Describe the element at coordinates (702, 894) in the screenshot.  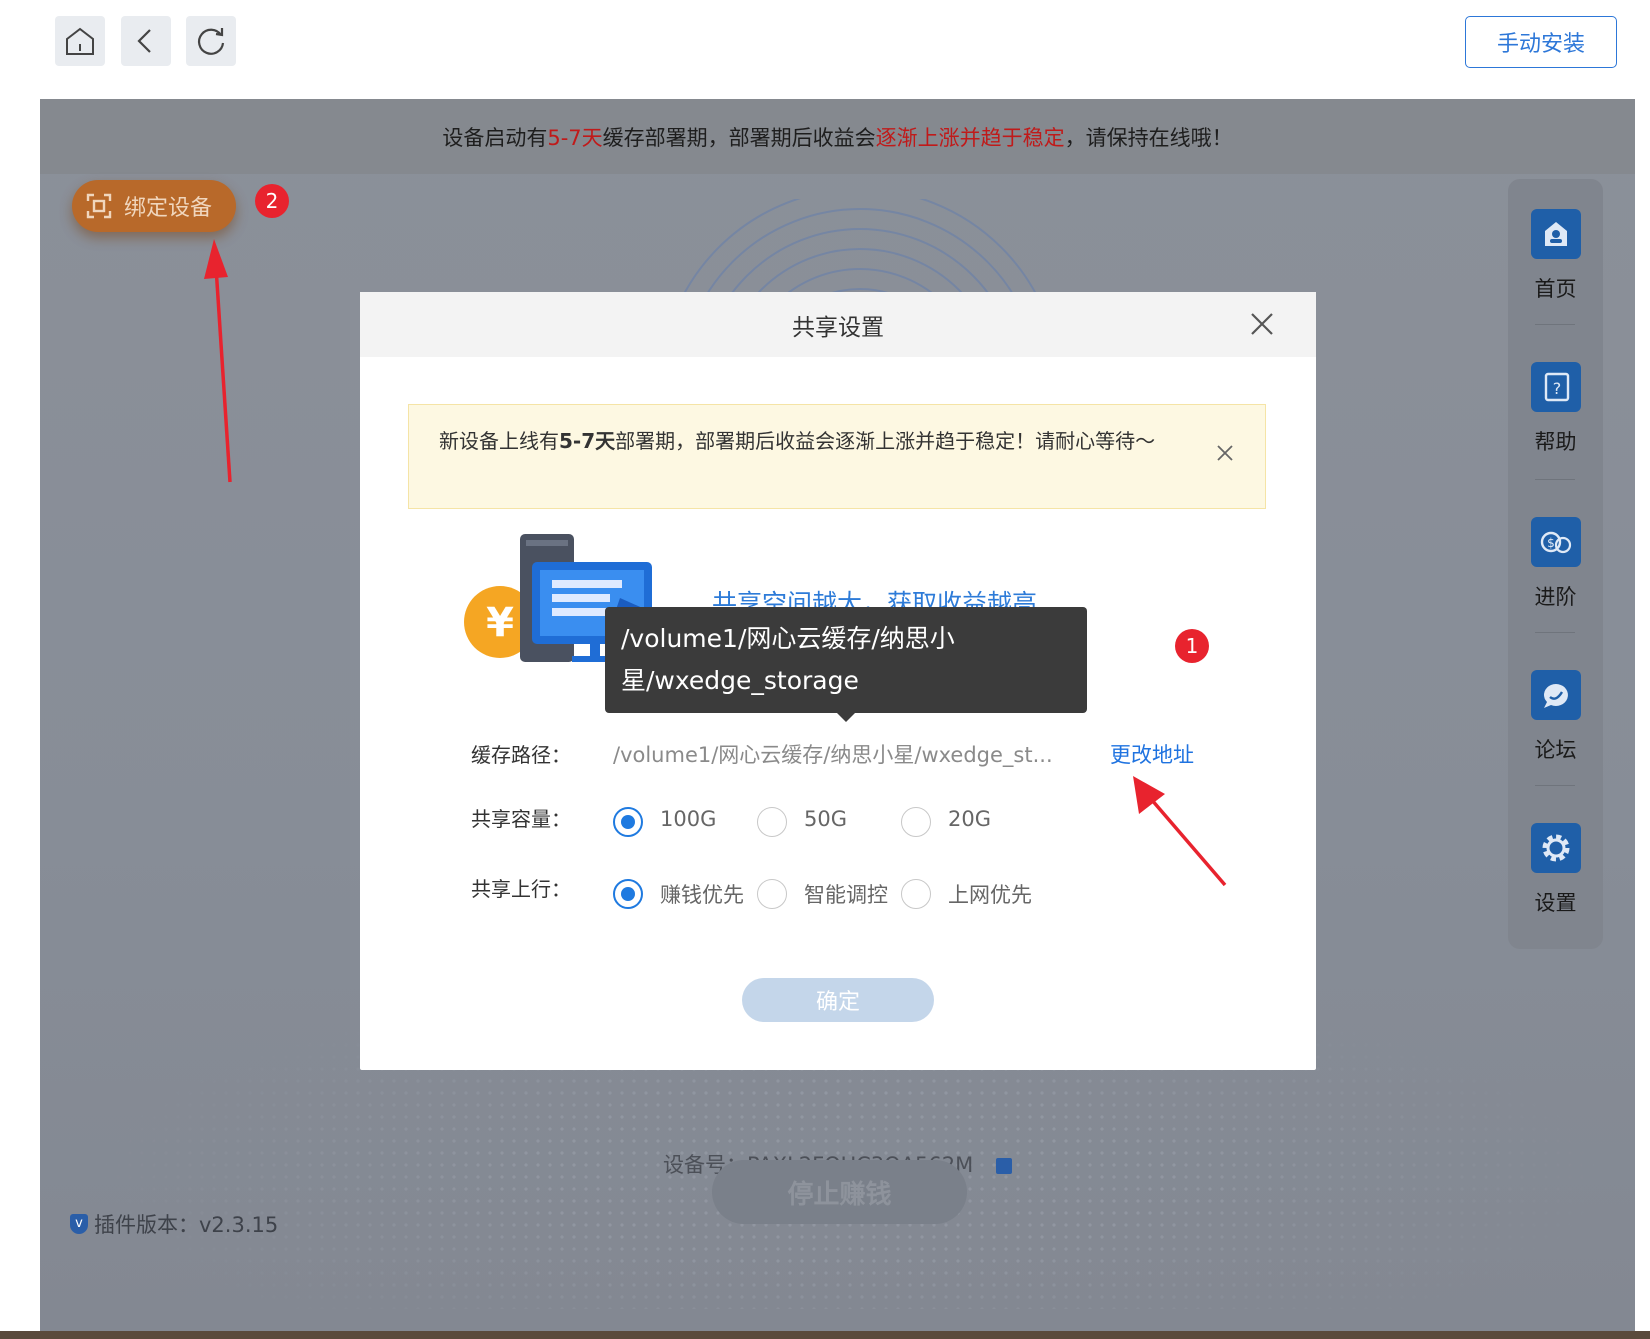
I see `upload-earn-first-label: 赚钱优先` at that location.